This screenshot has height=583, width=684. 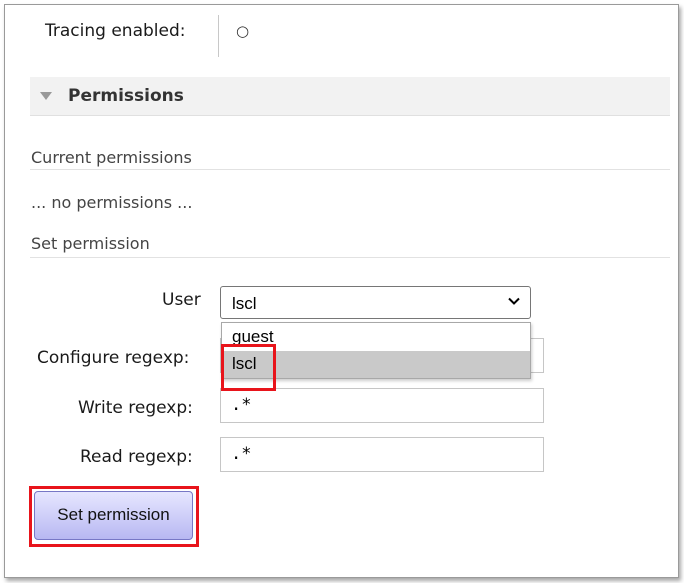 What do you see at coordinates (90, 243) in the screenshot?
I see `set-permission-heading: Set permission` at bounding box center [90, 243].